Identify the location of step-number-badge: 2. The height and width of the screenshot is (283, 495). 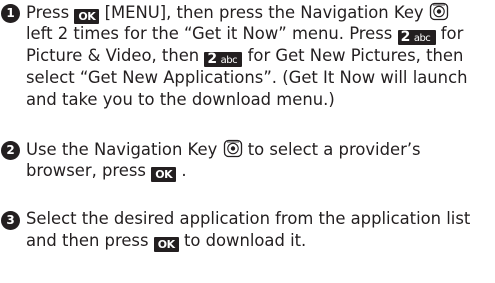
(10, 150).